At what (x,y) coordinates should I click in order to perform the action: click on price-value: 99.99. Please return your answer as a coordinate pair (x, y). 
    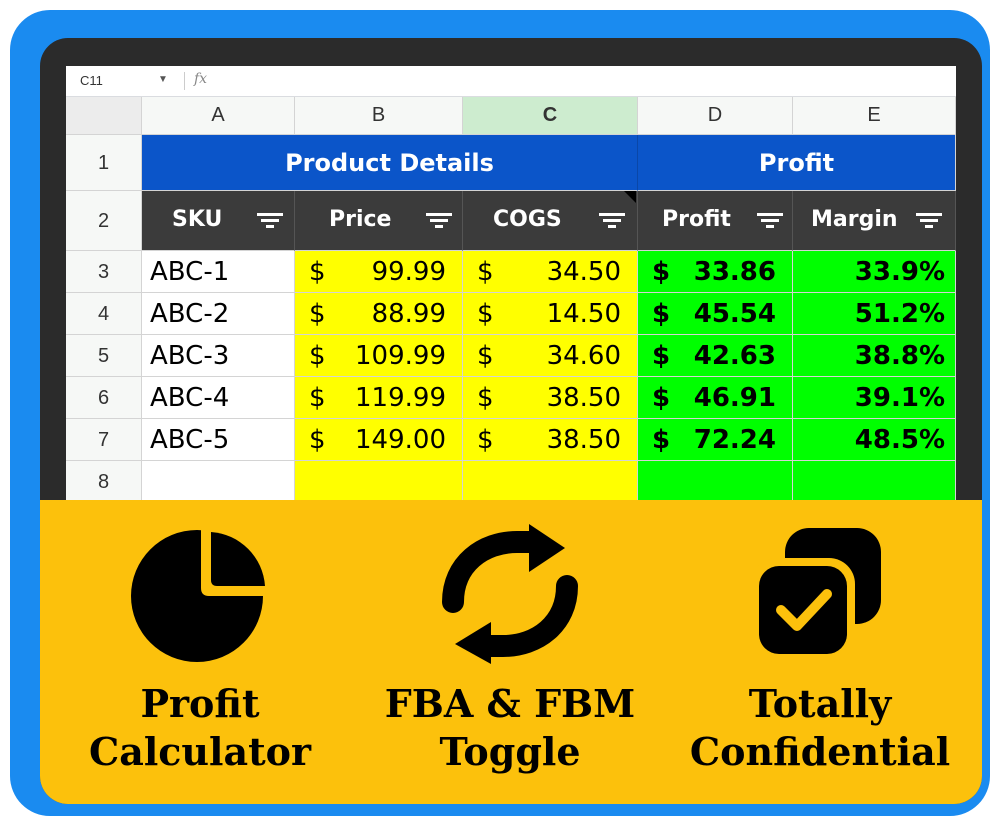
    Looking at the image, I should click on (408, 272).